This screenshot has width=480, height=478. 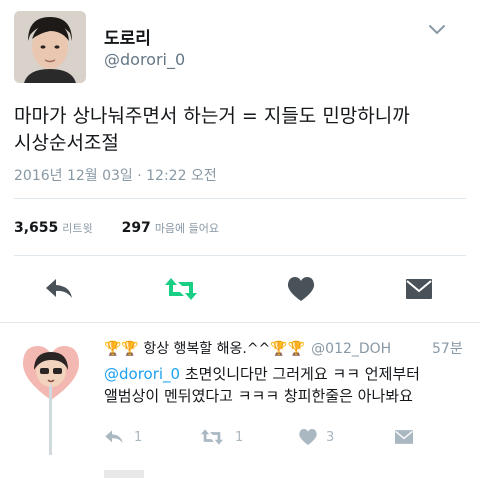 What do you see at coordinates (59, 289) in the screenshot?
I see `reply-icon` at bounding box center [59, 289].